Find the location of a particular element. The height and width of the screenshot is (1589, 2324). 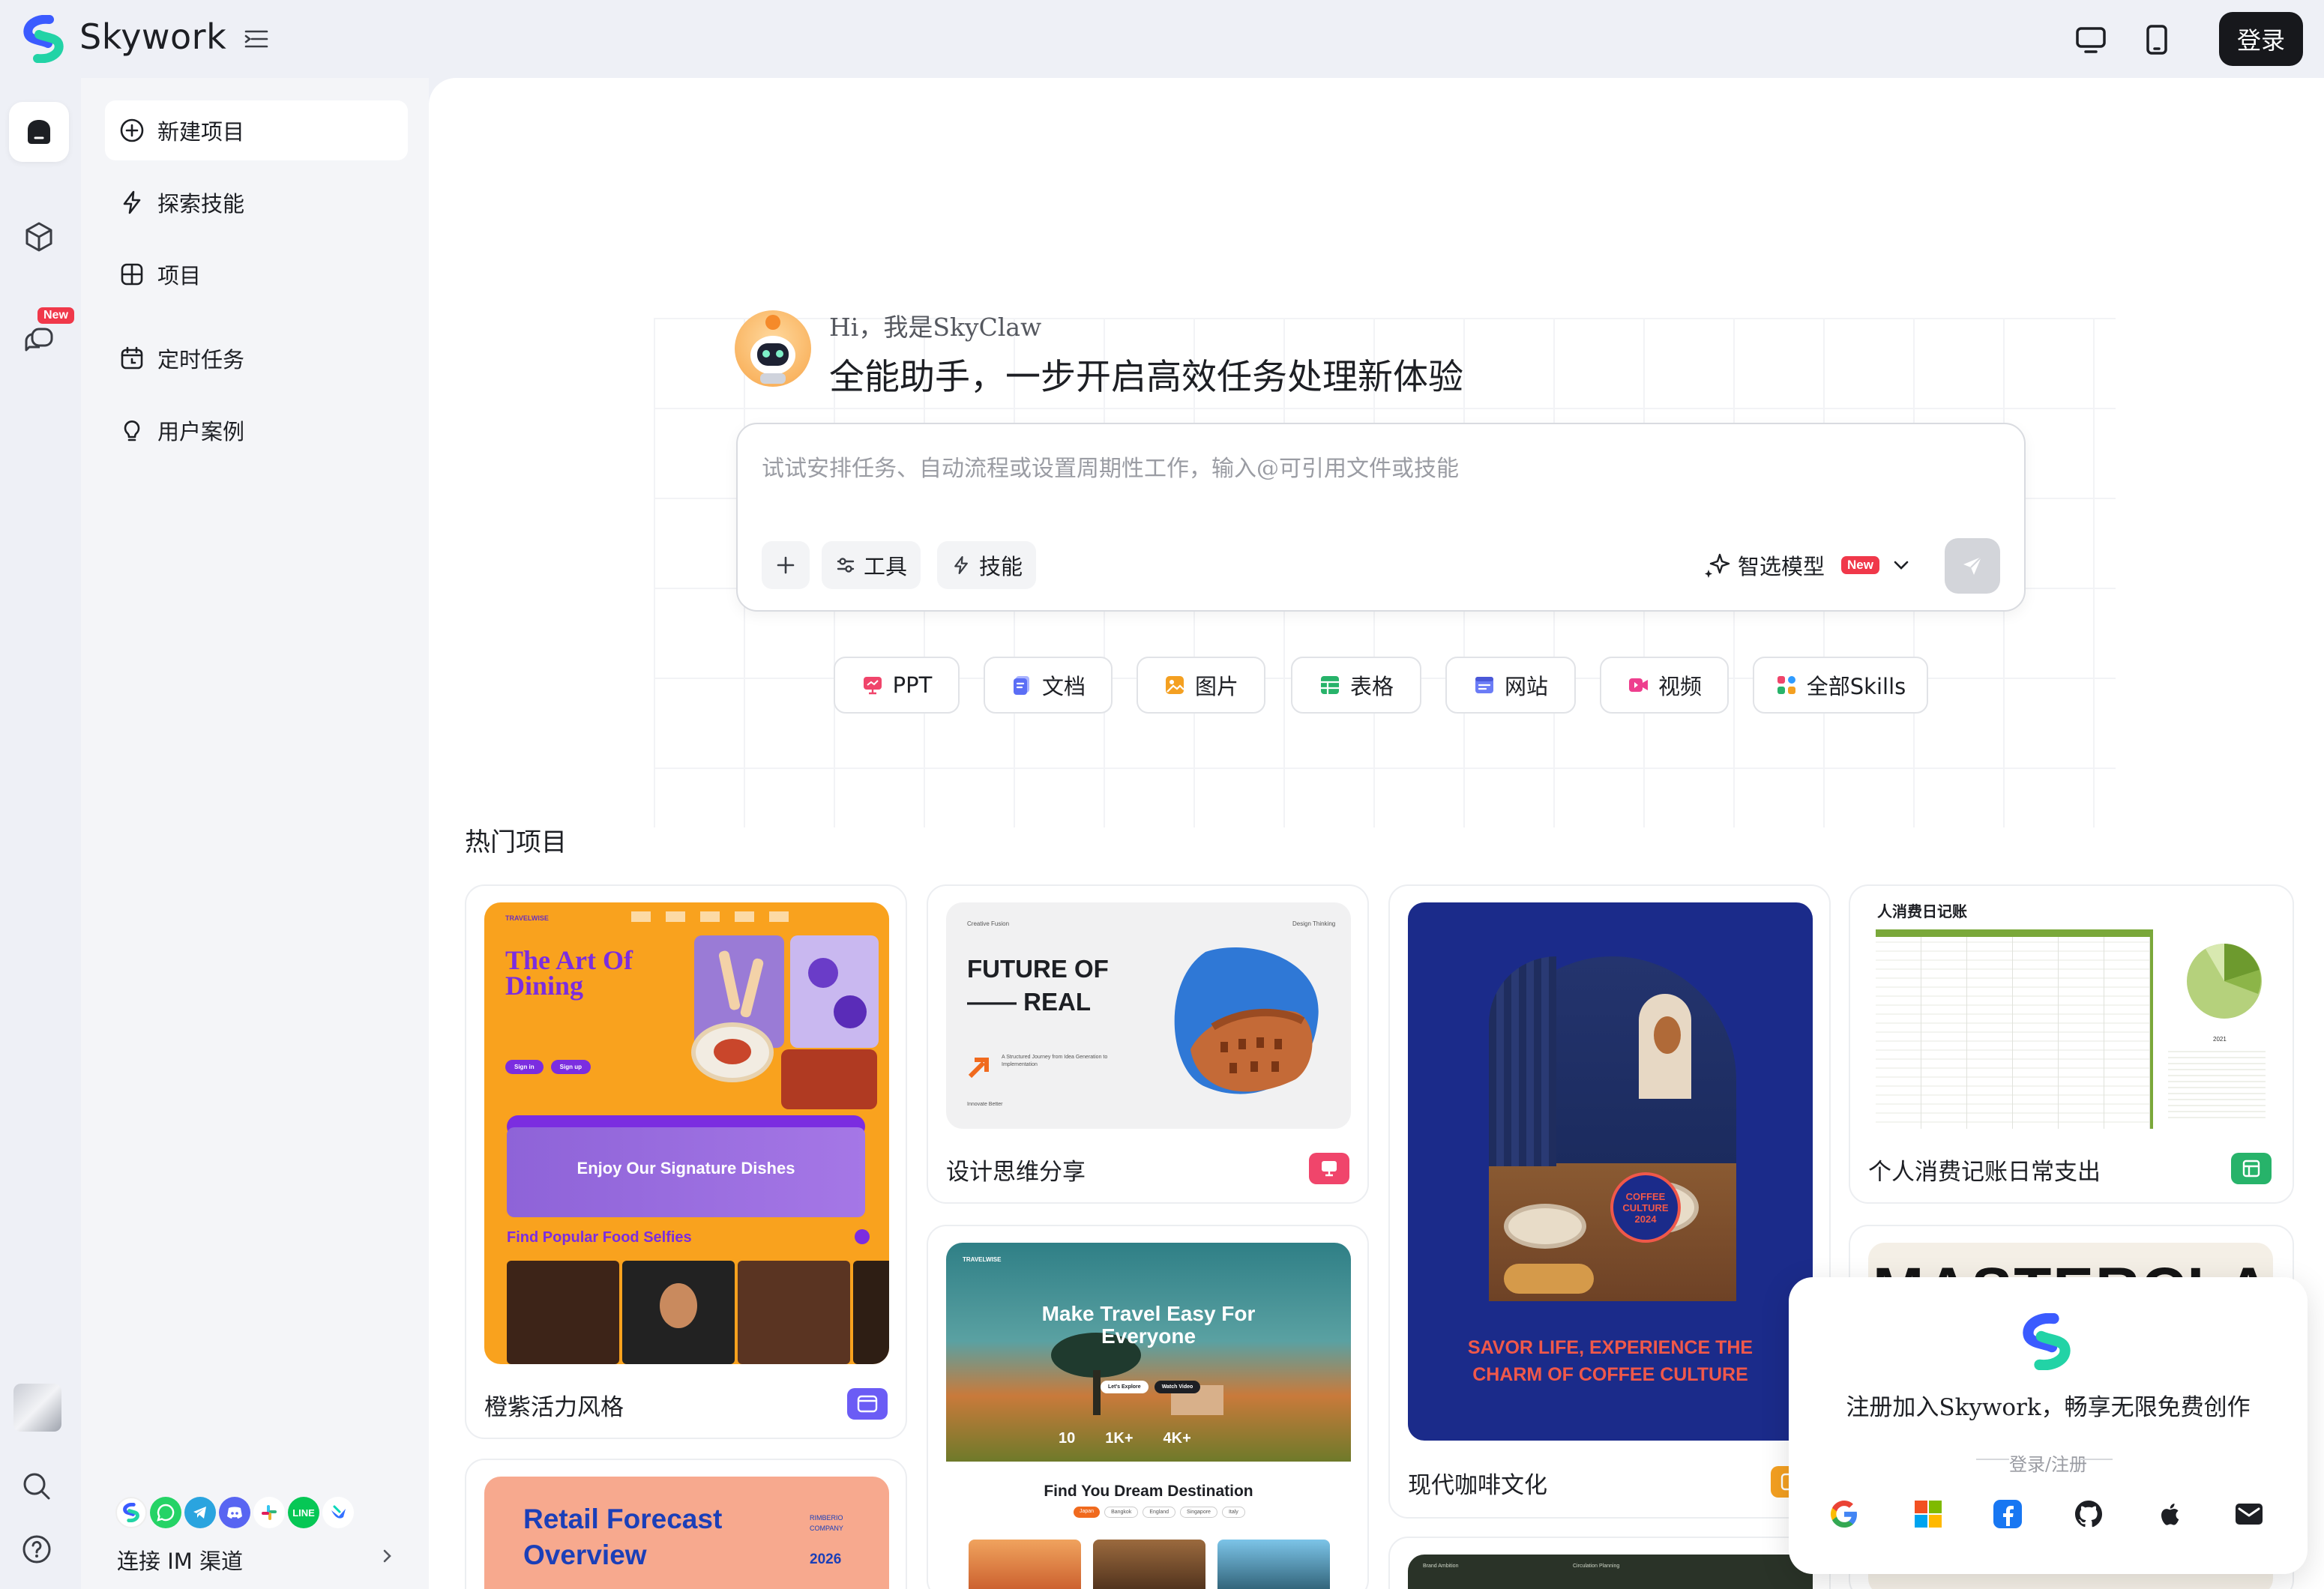

line-icon: LINE is located at coordinates (303, 1512).